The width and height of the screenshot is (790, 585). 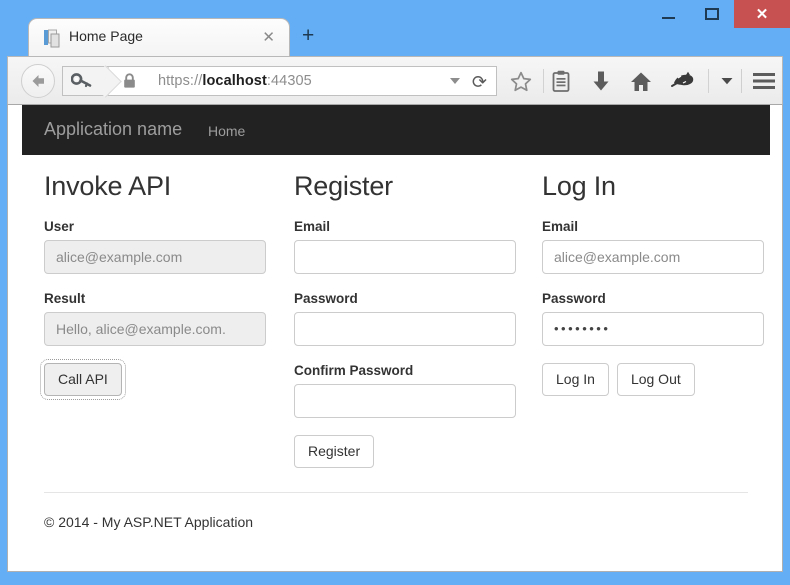 What do you see at coordinates (395, 37) in the screenshot?
I see `tab-strip: Home Page ✕ +` at bounding box center [395, 37].